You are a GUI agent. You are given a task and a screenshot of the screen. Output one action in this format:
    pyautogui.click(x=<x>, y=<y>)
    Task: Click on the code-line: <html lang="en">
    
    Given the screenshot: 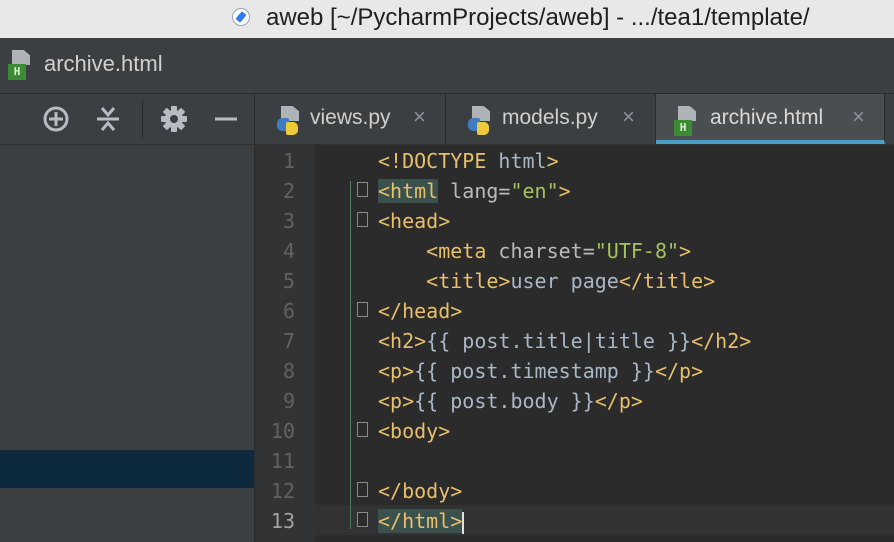 What is the action you would take?
    pyautogui.click(x=474, y=191)
    